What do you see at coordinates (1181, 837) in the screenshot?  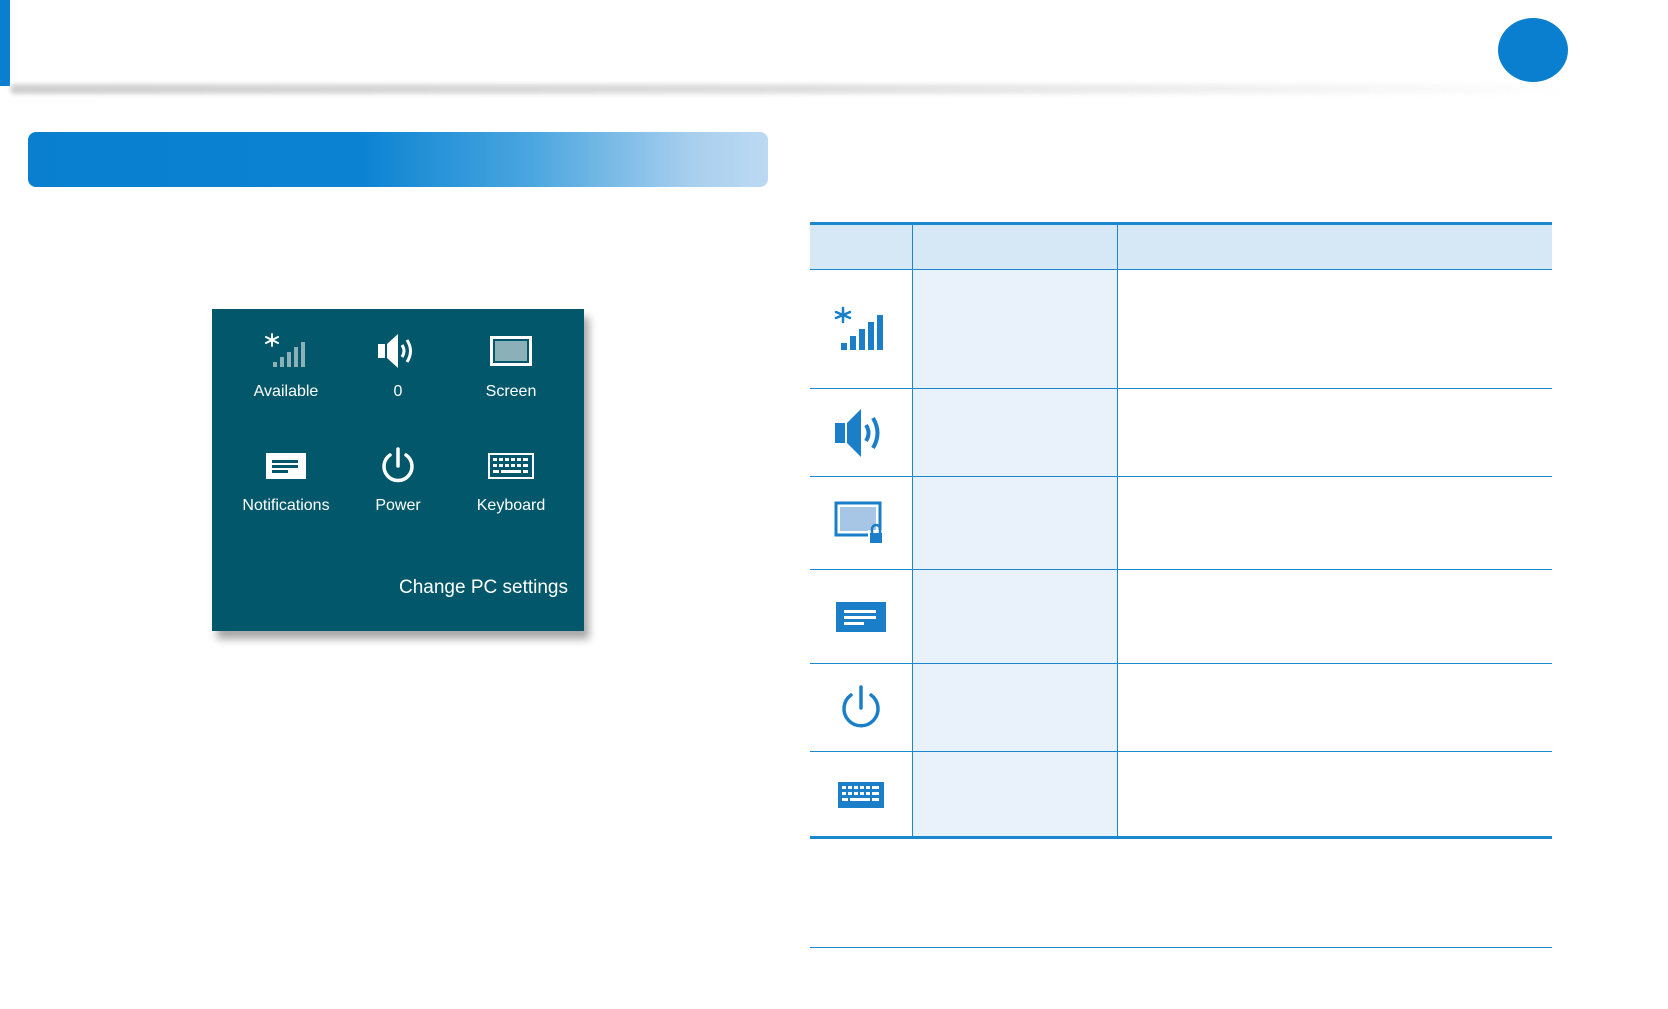 I see `table-bottom-rule` at bounding box center [1181, 837].